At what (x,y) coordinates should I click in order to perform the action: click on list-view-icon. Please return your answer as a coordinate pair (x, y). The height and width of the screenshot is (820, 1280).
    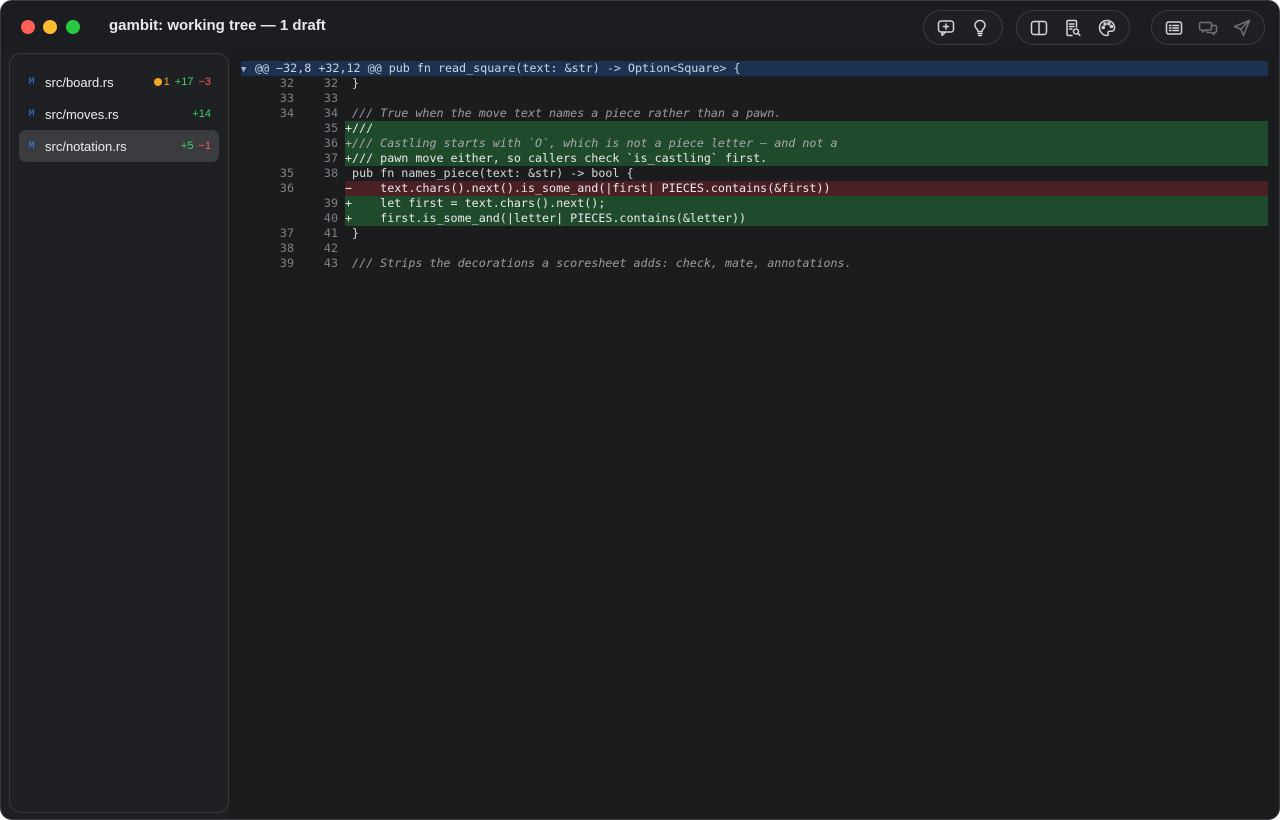
    Looking at the image, I should click on (1174, 27).